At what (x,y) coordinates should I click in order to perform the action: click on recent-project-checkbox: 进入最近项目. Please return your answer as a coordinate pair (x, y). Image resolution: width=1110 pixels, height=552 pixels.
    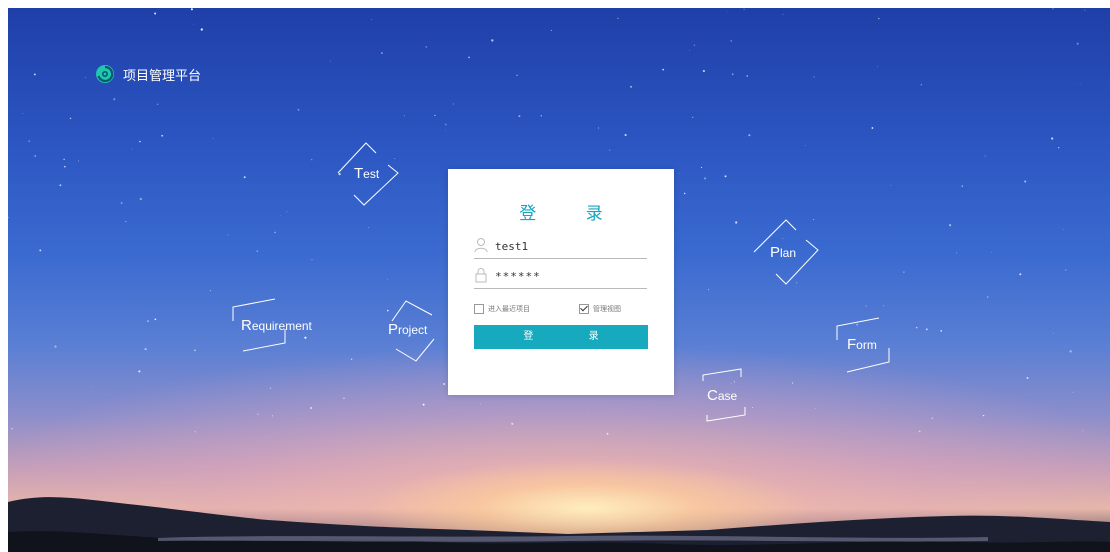
    Looking at the image, I should click on (502, 309).